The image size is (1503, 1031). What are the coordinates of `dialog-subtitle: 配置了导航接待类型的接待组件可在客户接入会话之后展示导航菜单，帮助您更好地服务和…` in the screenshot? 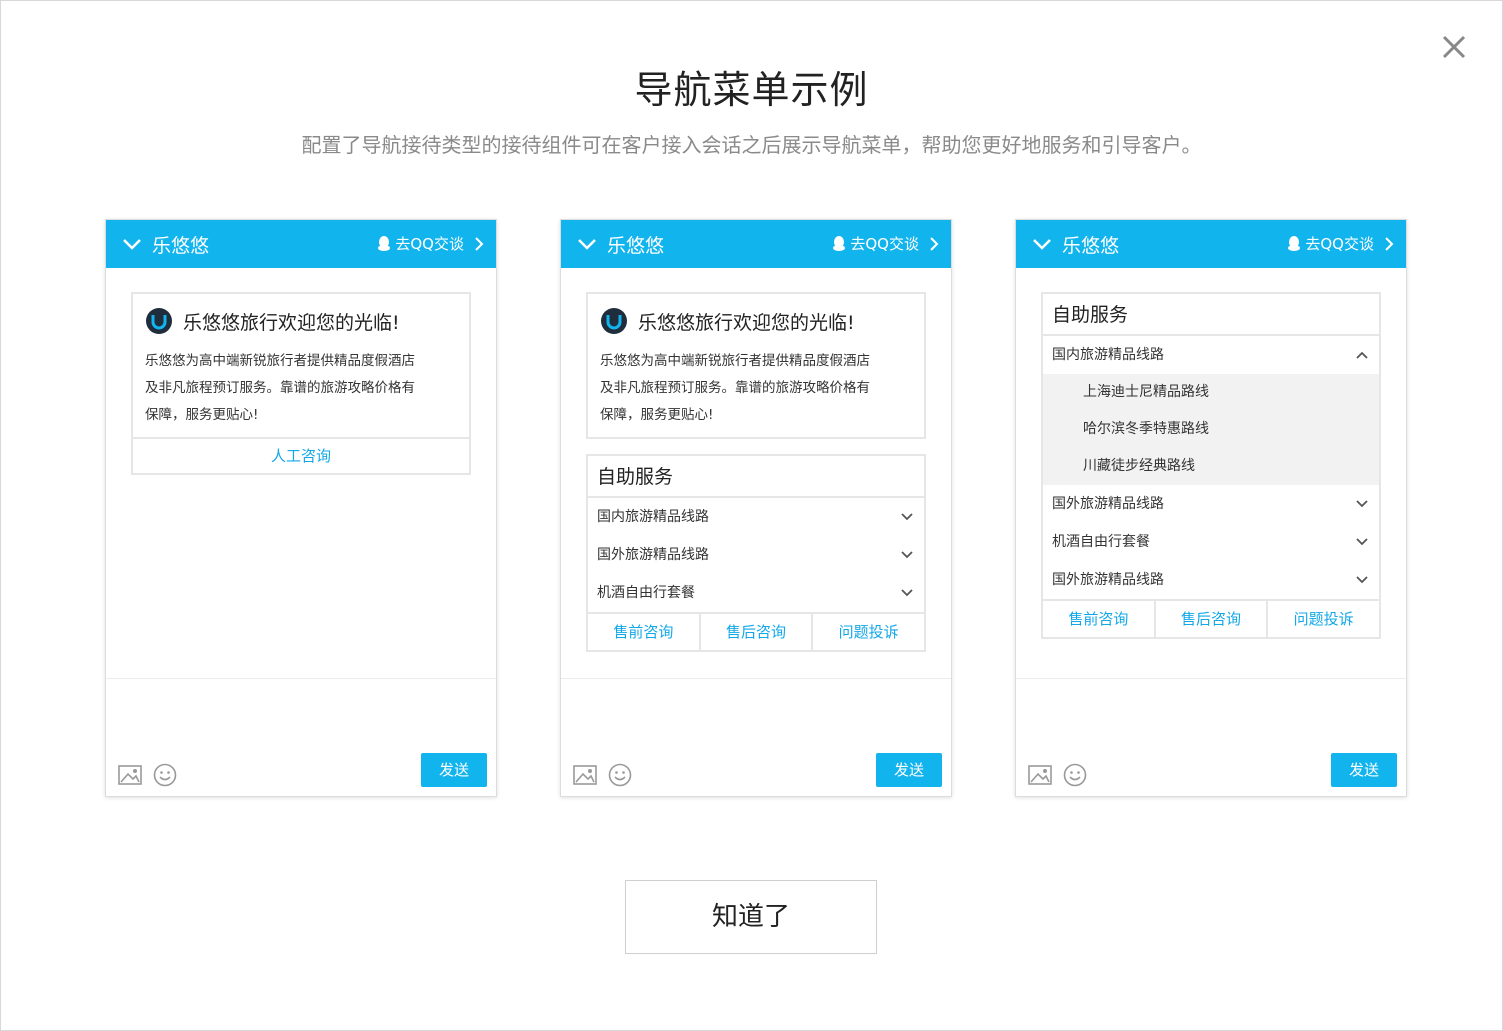 It's located at (751, 145).